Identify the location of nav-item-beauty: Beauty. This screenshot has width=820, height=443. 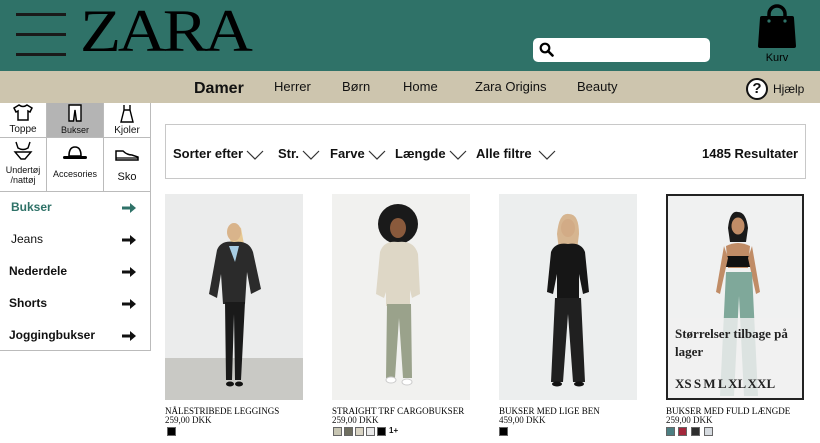
(597, 86).